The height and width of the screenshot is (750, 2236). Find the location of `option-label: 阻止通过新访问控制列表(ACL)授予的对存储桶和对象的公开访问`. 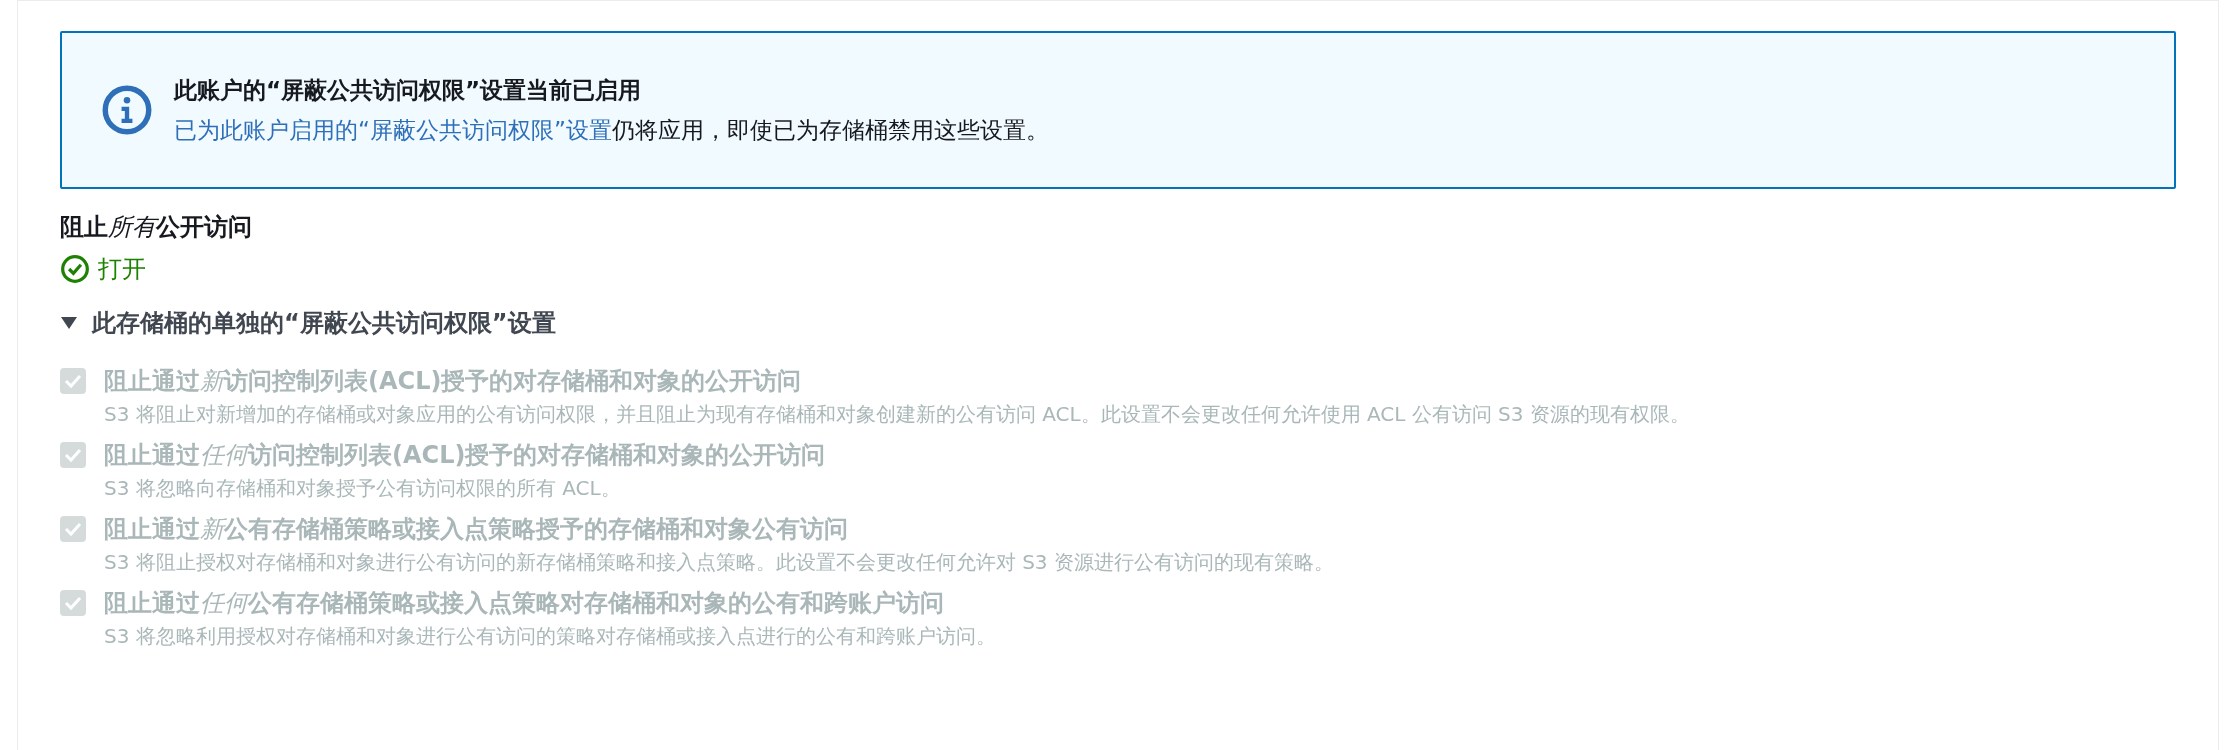

option-label: 阻止通过新访问控制列表(ACL)授予的对存储桶和对象的公开访问 is located at coordinates (453, 381).